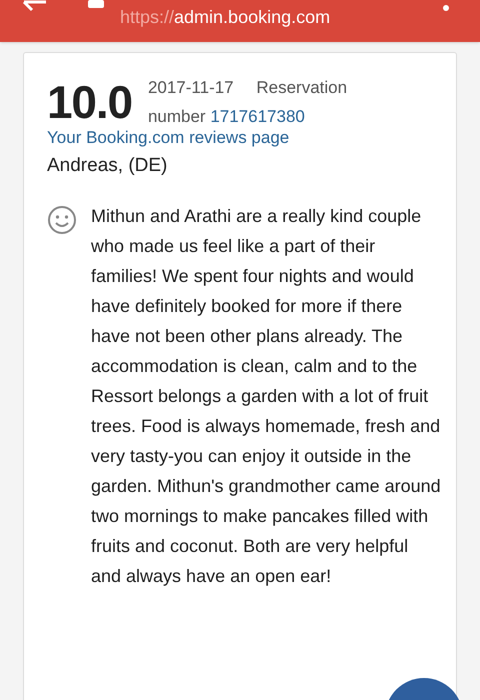  I want to click on page-icon, so click(96, 4).